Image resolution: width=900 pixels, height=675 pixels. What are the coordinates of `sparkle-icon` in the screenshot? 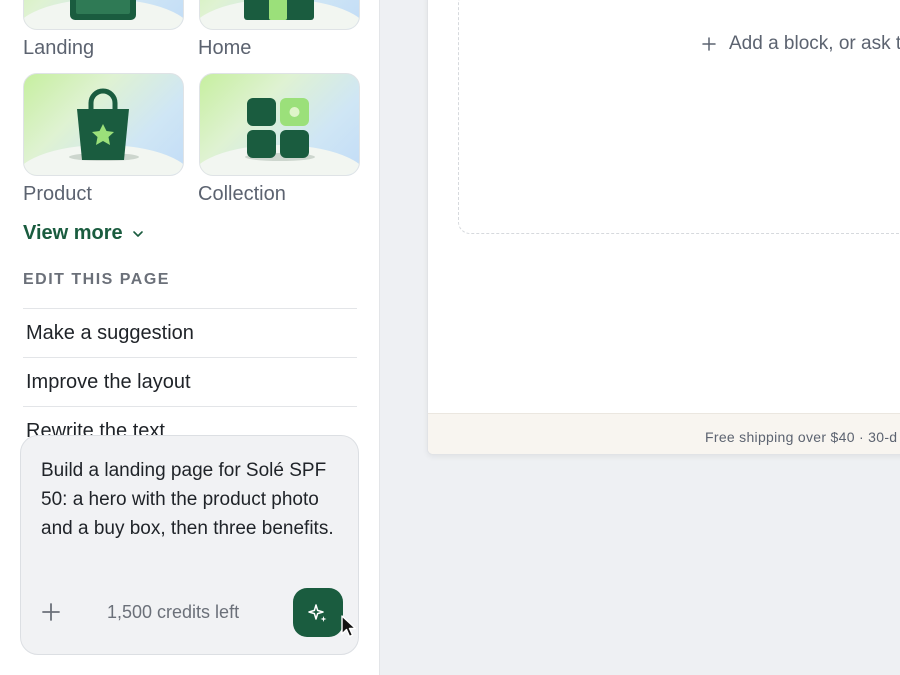 It's located at (317, 612).